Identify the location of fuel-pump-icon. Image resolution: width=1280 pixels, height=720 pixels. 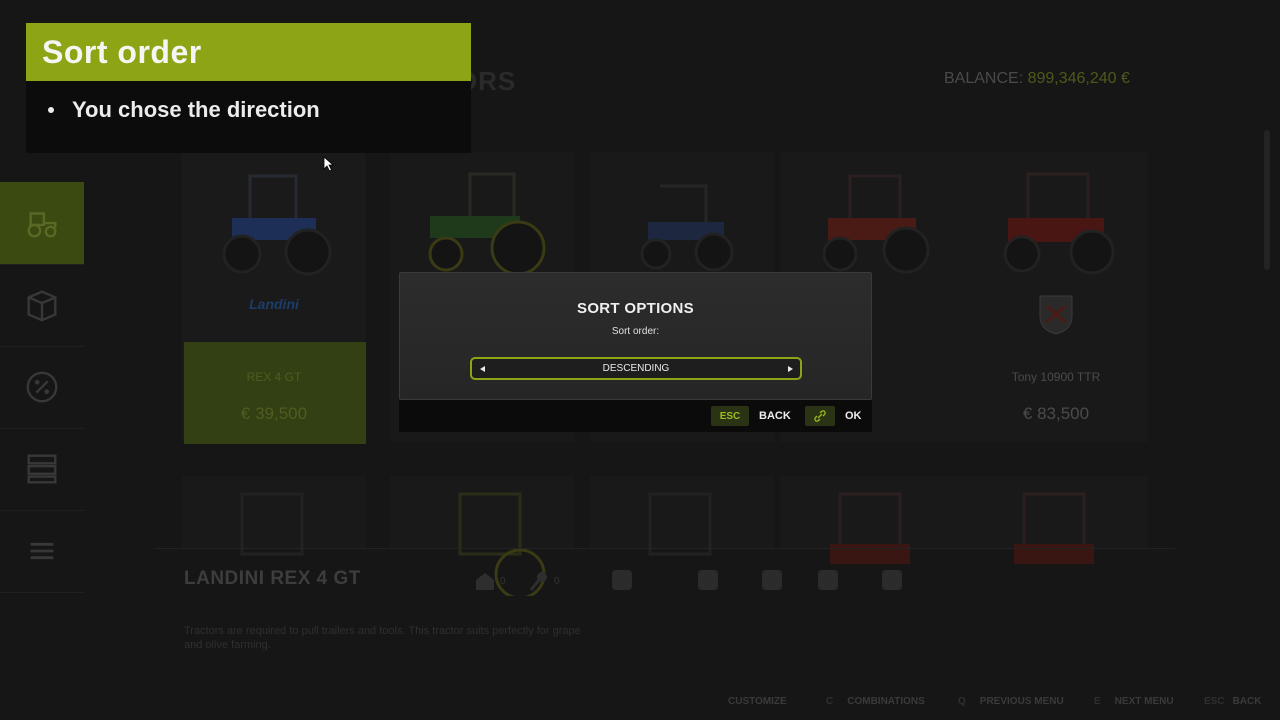
(772, 580).